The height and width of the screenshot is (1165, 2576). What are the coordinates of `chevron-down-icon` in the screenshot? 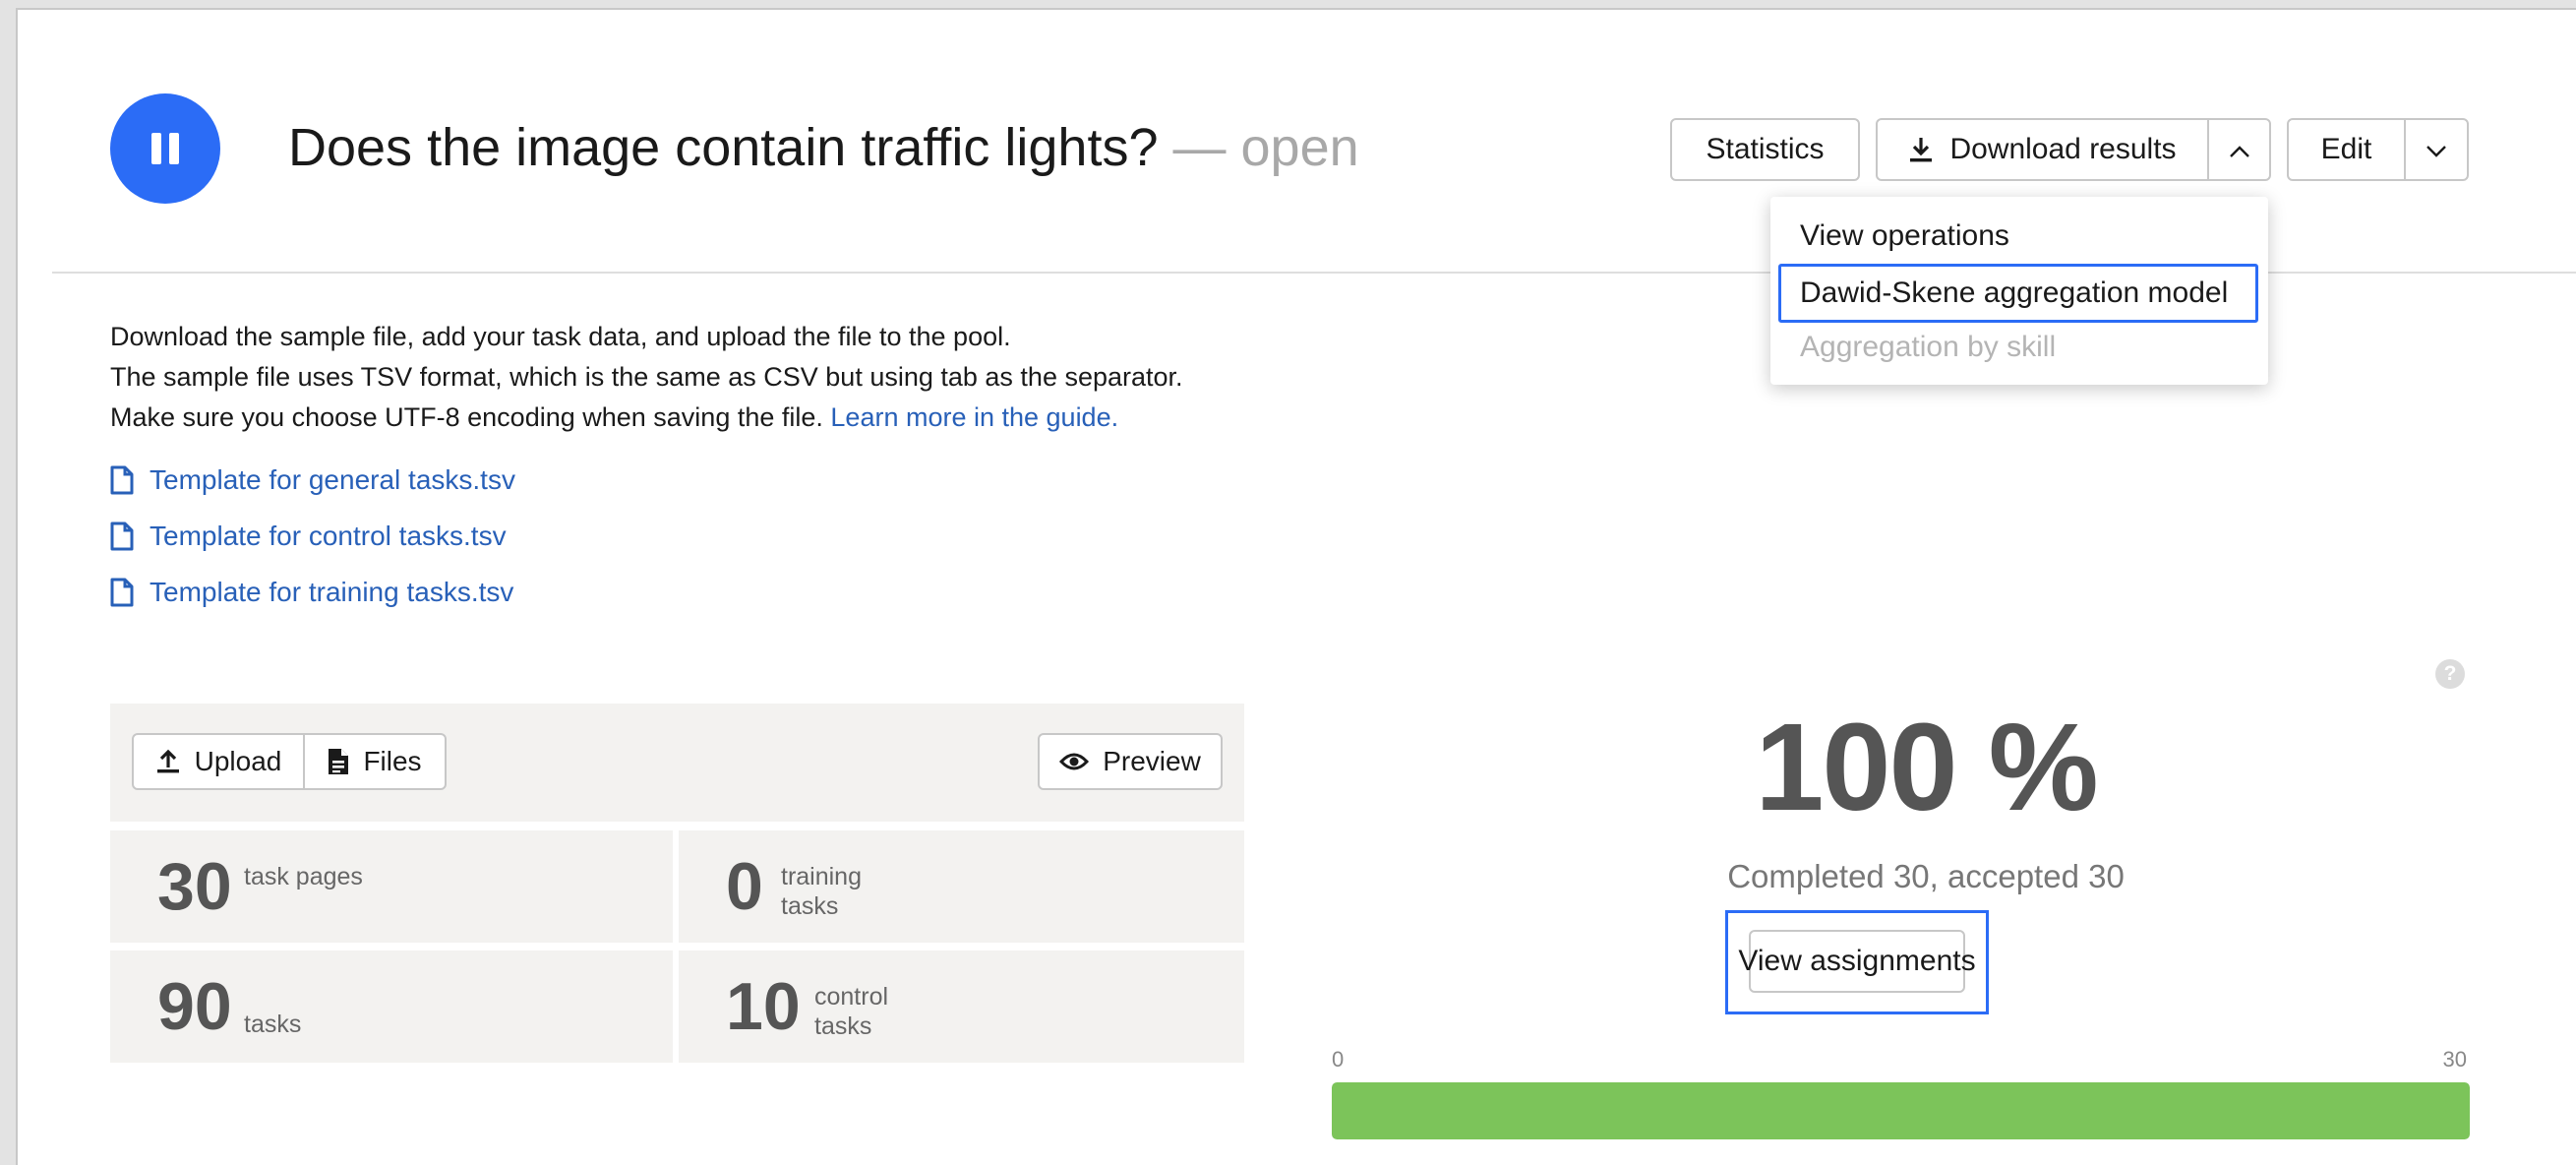 It's located at (2436, 149).